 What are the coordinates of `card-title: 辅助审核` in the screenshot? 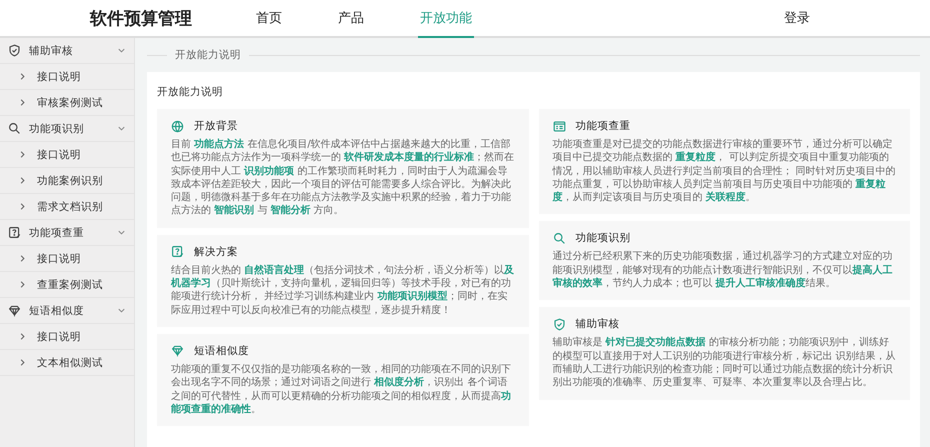 It's located at (598, 324).